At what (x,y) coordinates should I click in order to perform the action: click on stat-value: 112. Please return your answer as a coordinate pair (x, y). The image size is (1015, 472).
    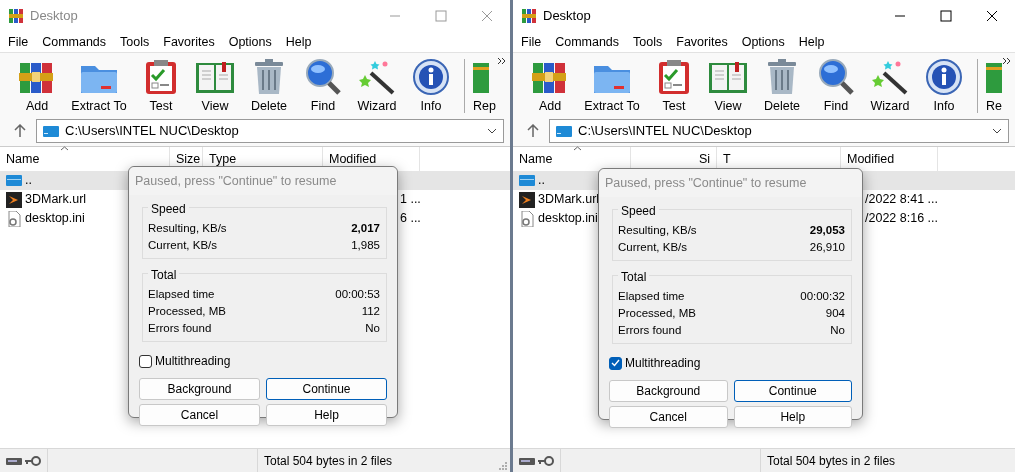
    Looking at the image, I should click on (370, 311).